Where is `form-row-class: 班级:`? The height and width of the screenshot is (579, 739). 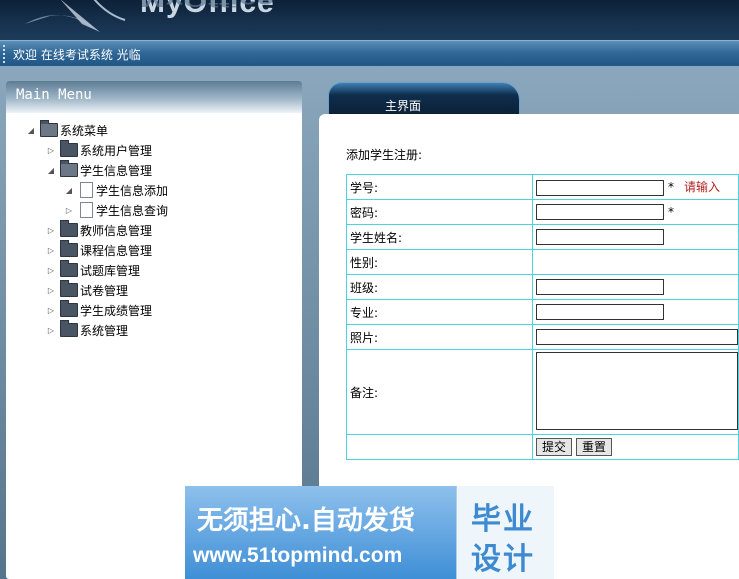
form-row-class: 班级: is located at coordinates (542, 287).